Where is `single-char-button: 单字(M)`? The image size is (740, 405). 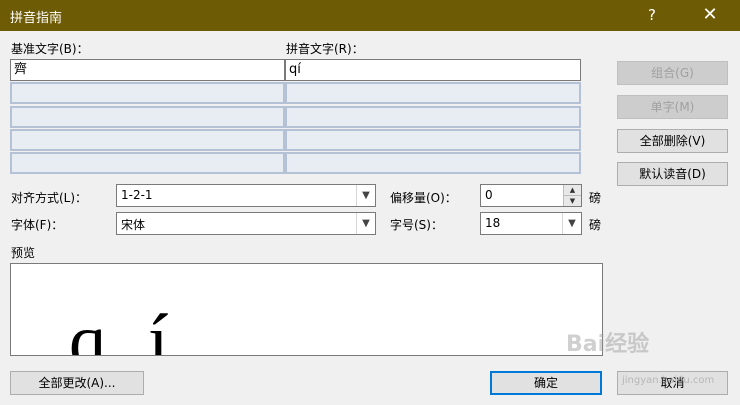 single-char-button: 单字(M) is located at coordinates (672, 107).